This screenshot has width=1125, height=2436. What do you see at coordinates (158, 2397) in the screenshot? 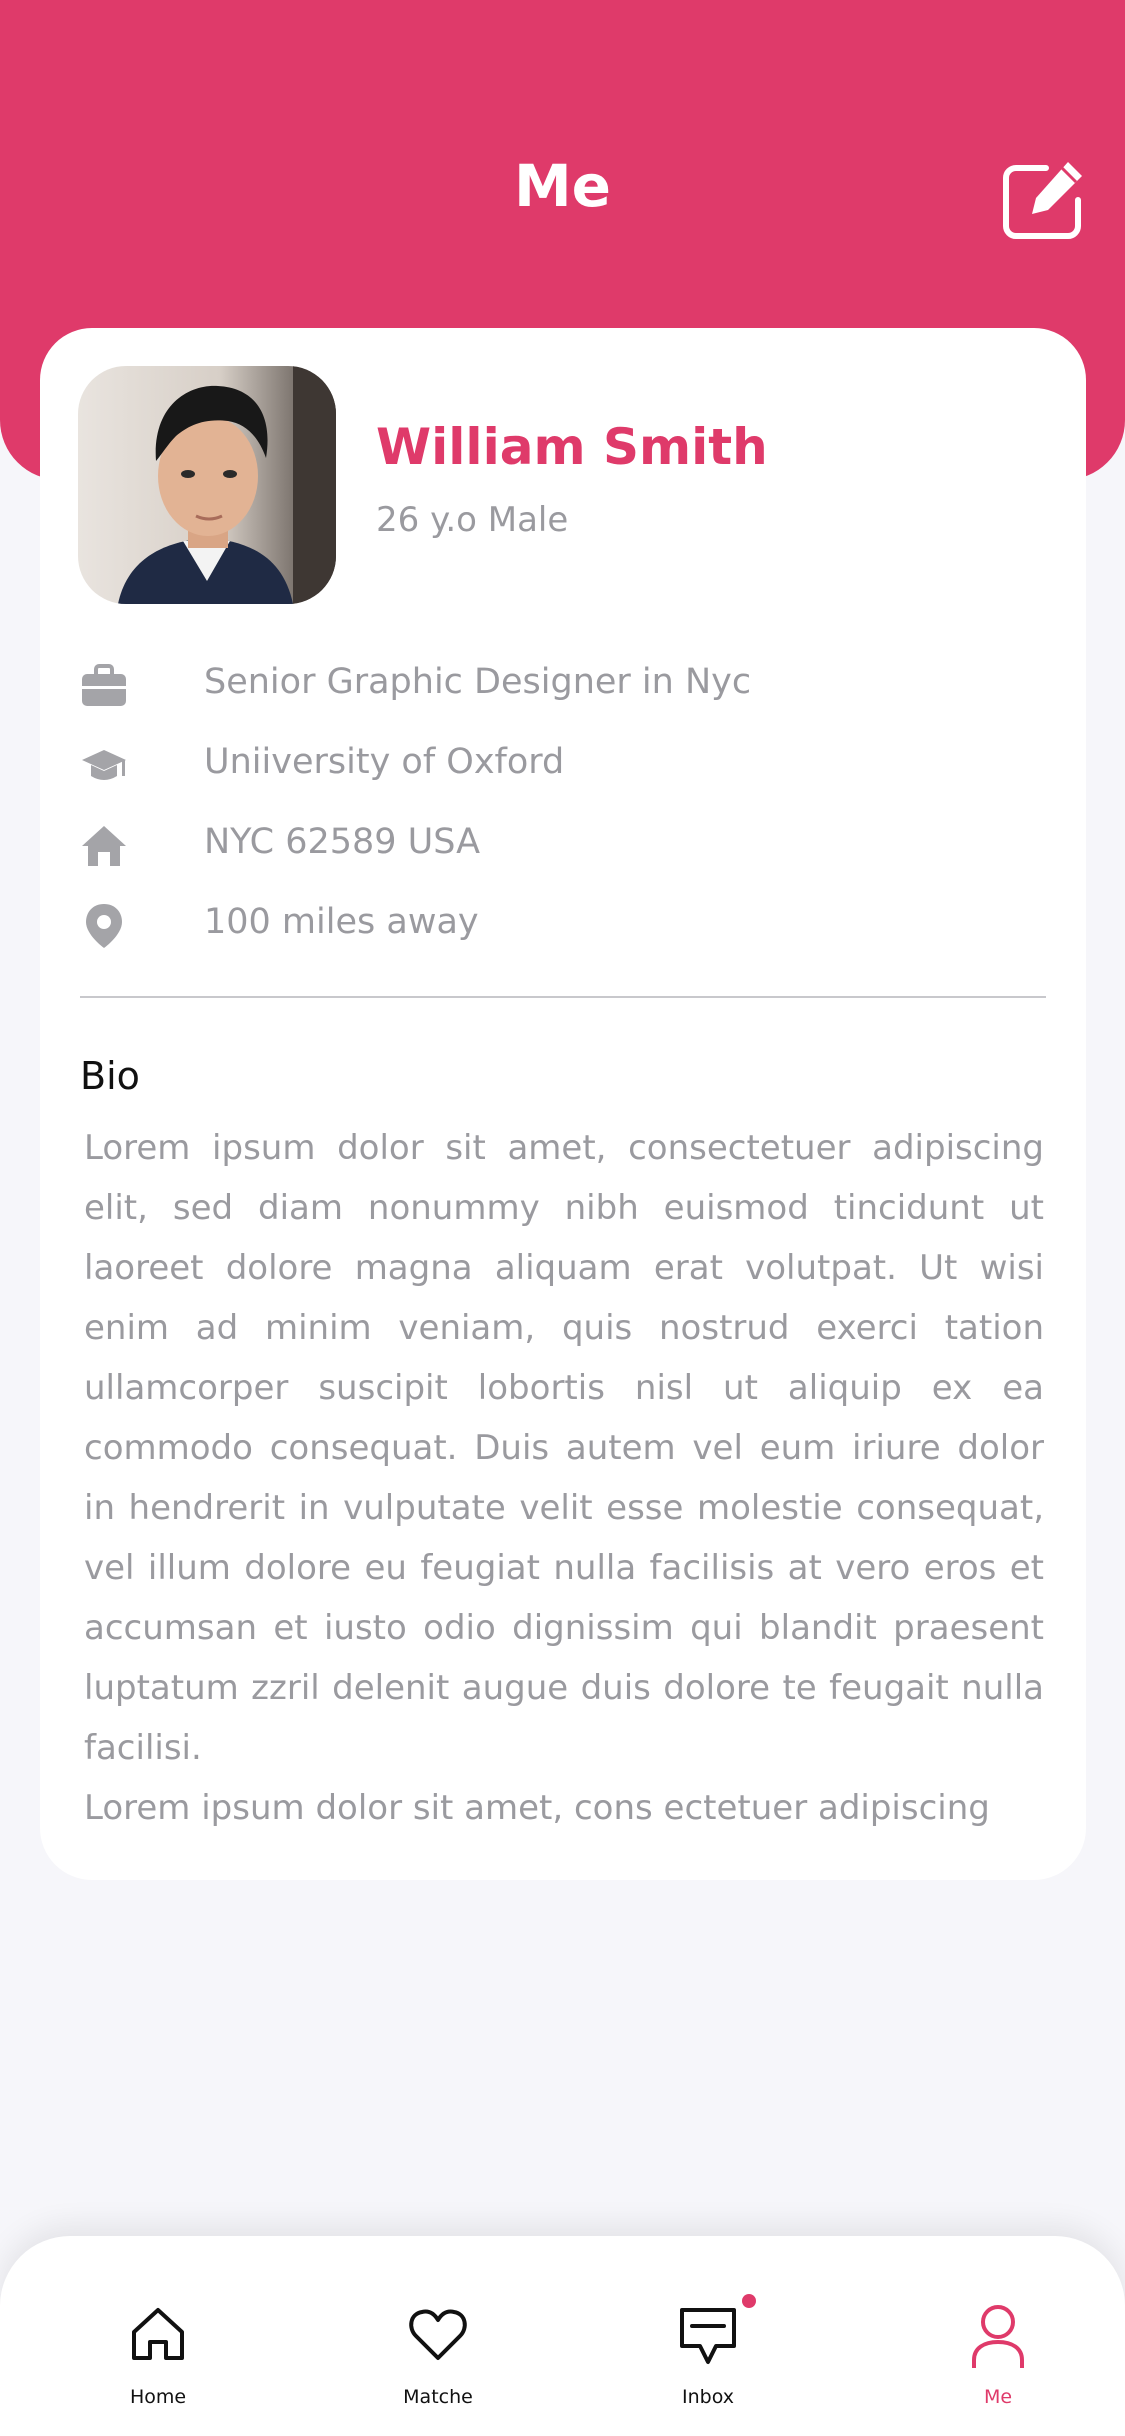
I see `tab-home-label: Home` at bounding box center [158, 2397].